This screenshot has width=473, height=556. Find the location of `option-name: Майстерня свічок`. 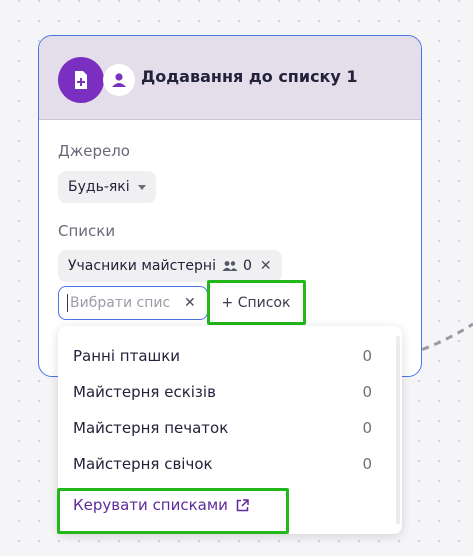

option-name: Майстерня свічок is located at coordinates (143, 464).